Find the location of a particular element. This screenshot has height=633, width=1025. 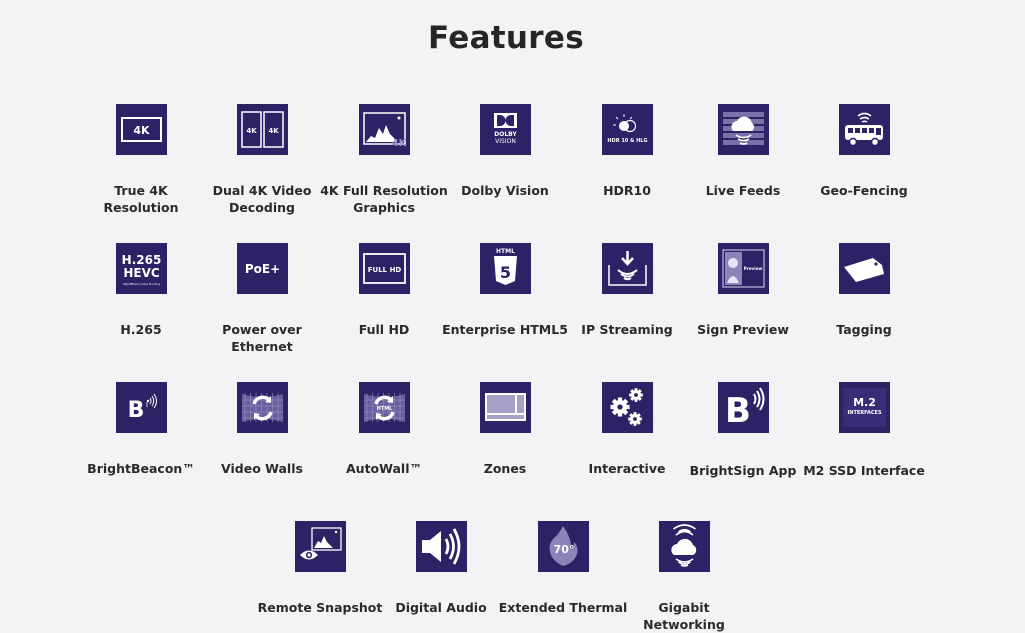

feature-label: Full HD is located at coordinates (384, 329).